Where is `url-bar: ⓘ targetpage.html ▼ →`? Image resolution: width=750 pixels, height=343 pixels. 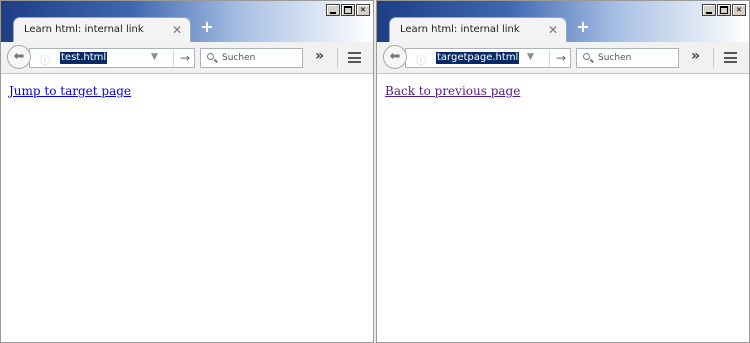 url-bar: ⓘ targetpage.html ▼ → is located at coordinates (488, 58).